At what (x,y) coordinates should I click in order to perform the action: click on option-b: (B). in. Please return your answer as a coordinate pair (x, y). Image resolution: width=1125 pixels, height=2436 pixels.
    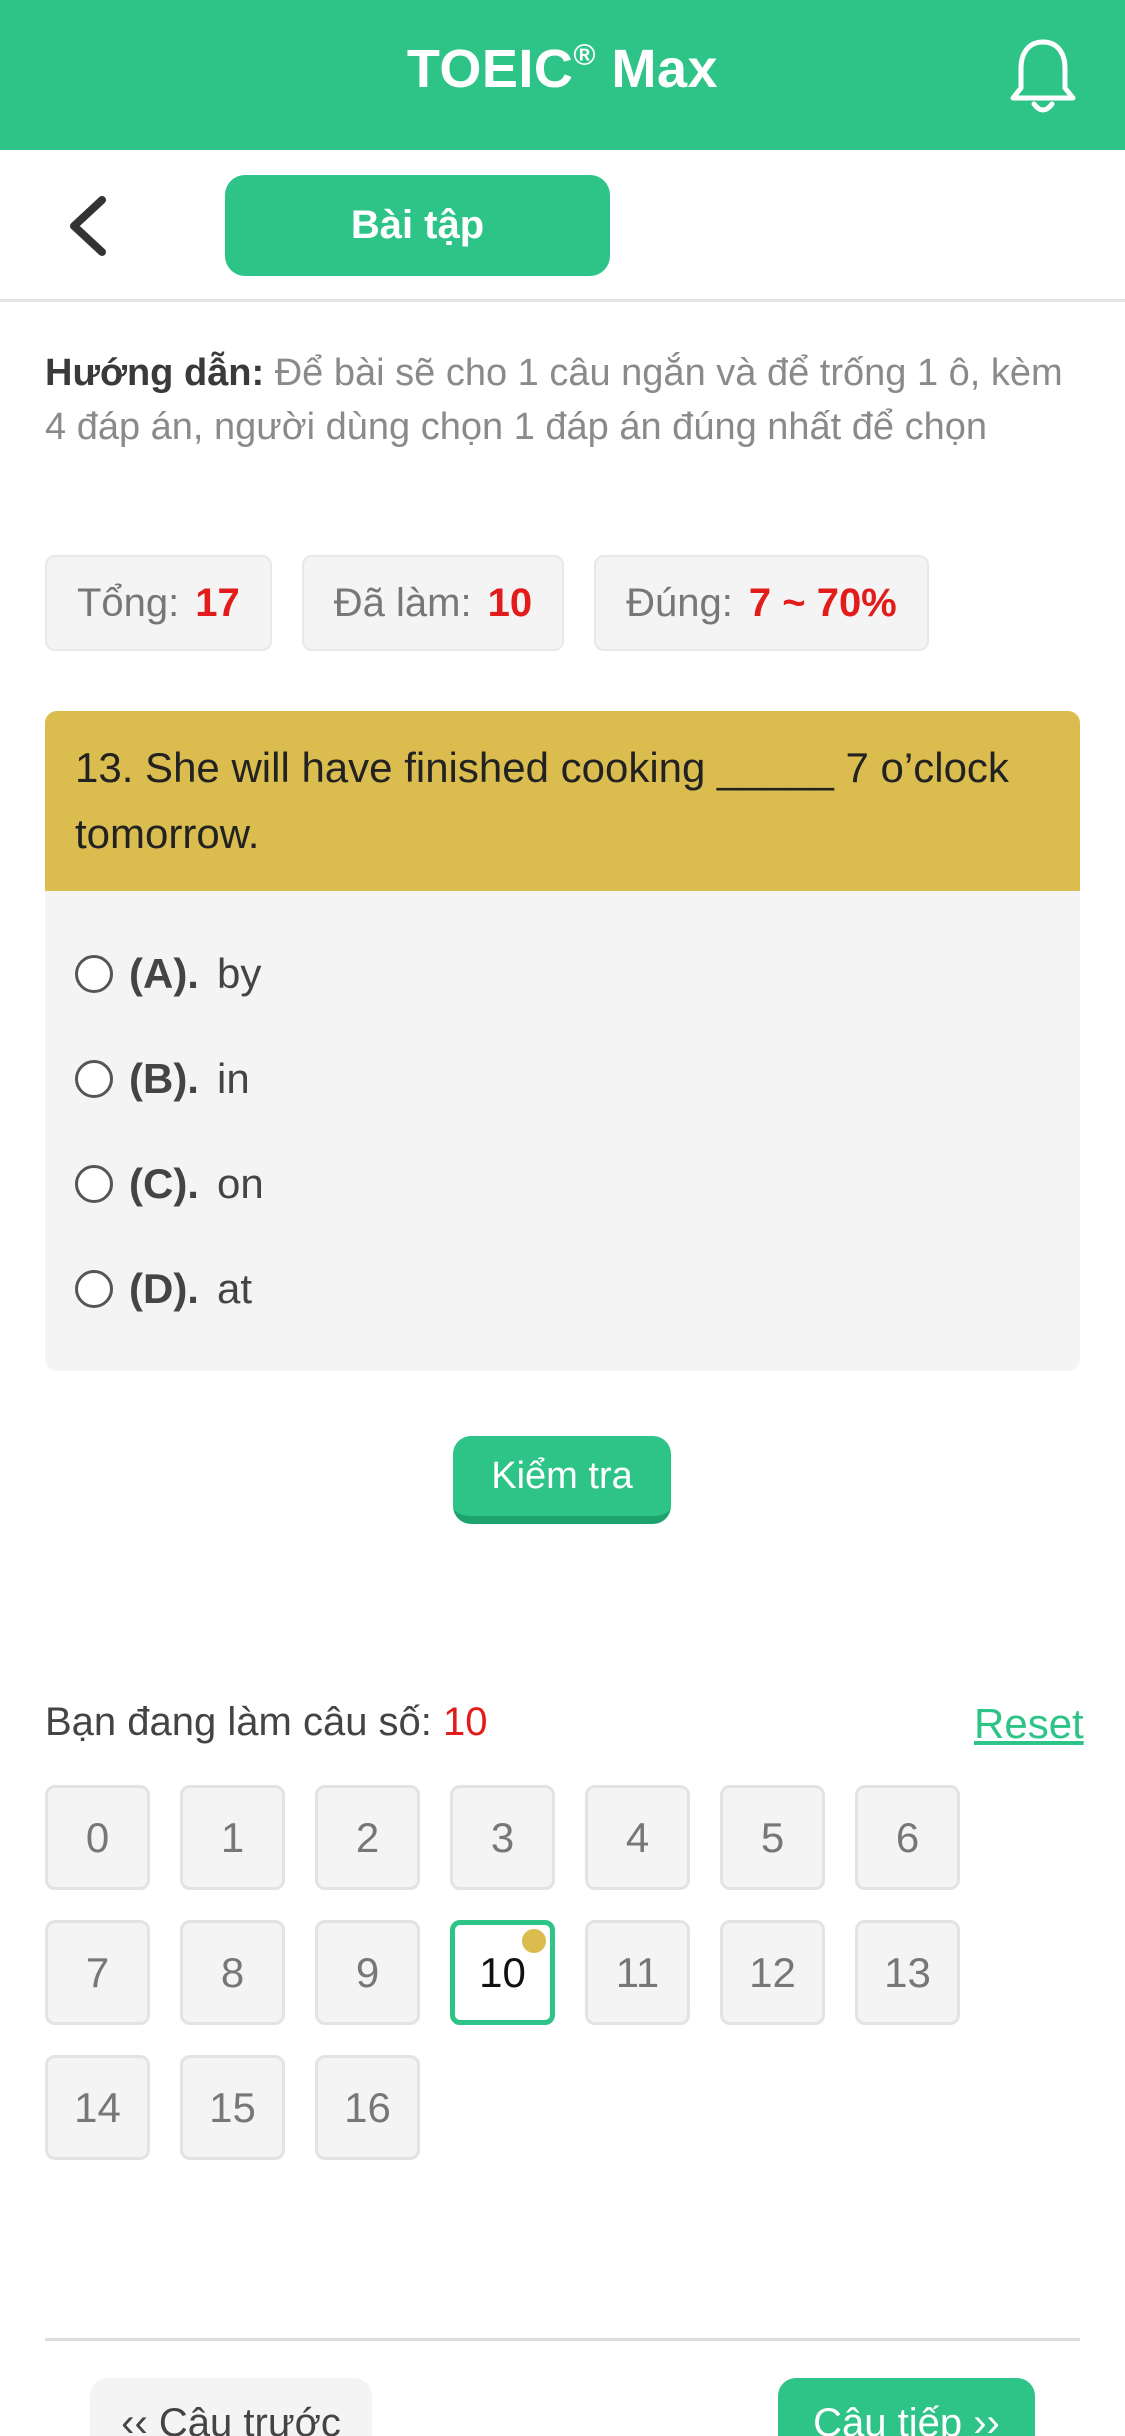
    Looking at the image, I should click on (162, 1079).